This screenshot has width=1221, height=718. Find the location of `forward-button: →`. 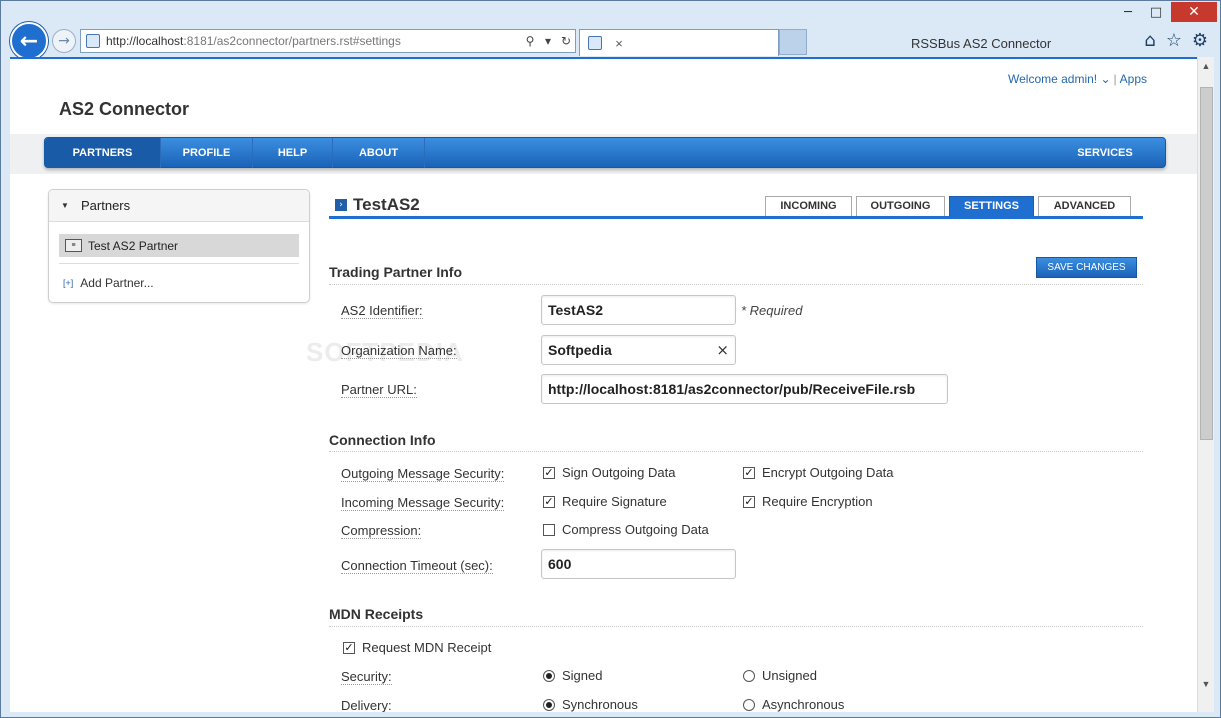

forward-button: → is located at coordinates (64, 41).